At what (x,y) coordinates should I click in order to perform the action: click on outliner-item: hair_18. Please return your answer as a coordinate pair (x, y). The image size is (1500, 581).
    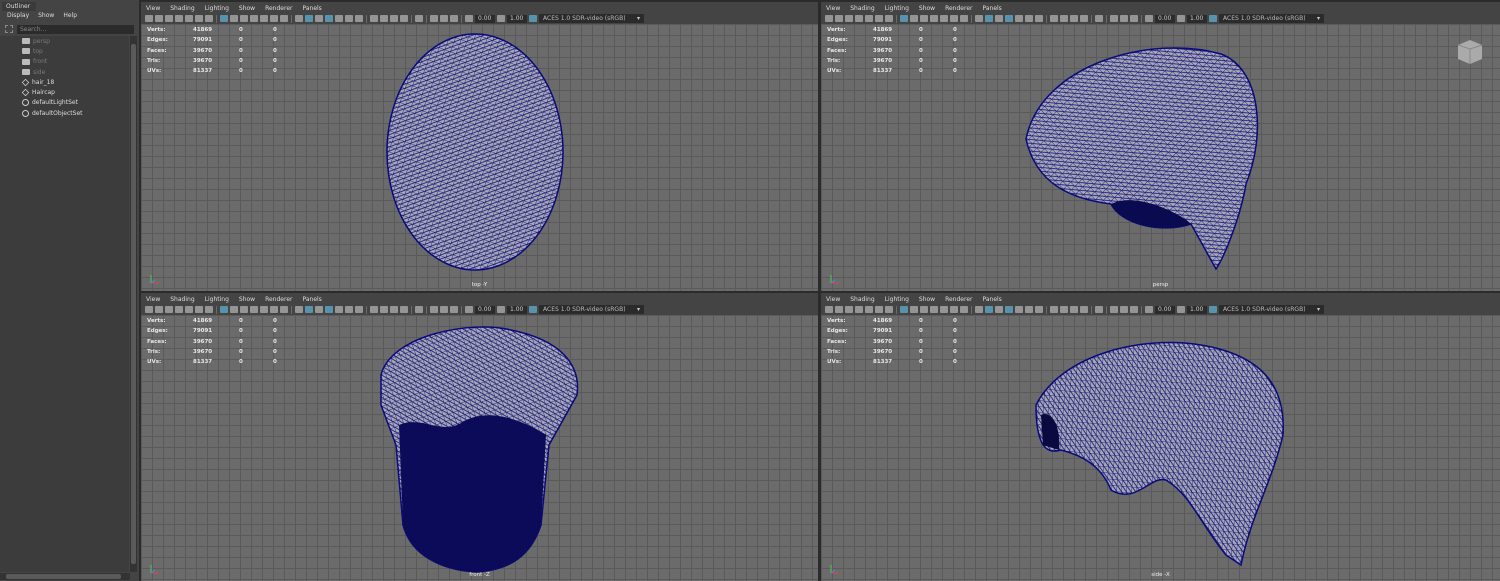
    Looking at the image, I should click on (64, 82).